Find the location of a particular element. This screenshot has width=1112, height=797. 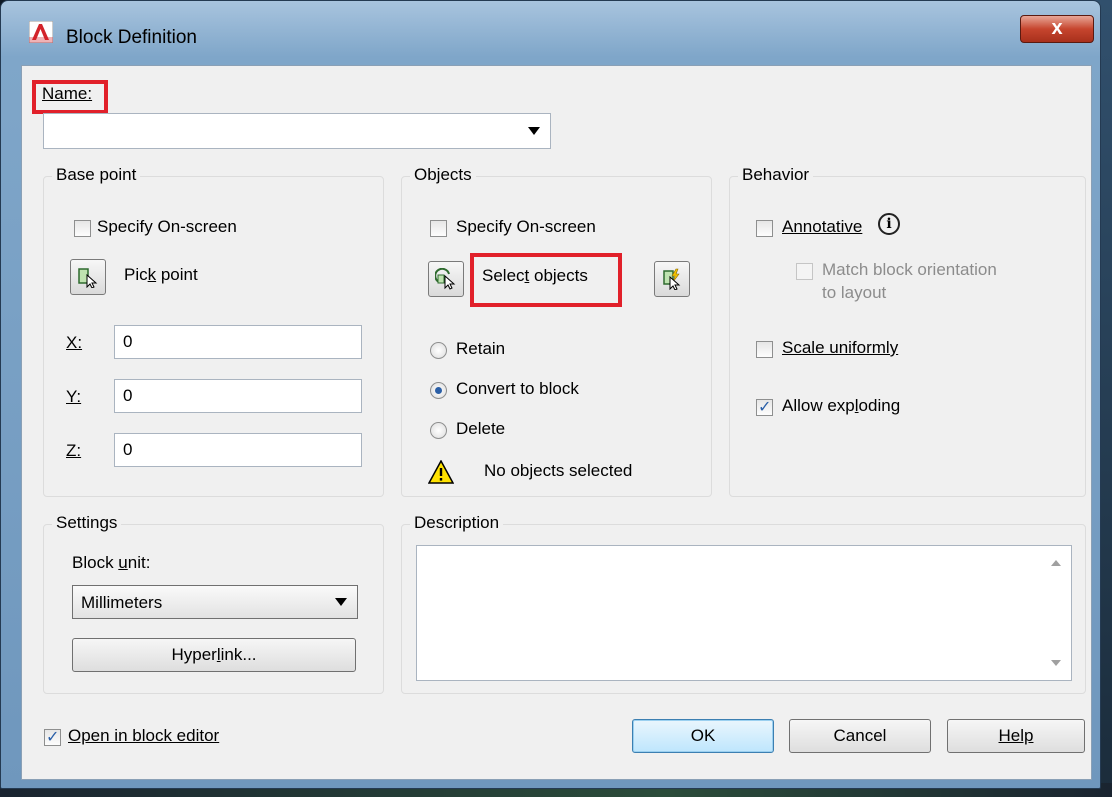

objects-group: Objects Specify On-screen Select objects is located at coordinates (556, 331).